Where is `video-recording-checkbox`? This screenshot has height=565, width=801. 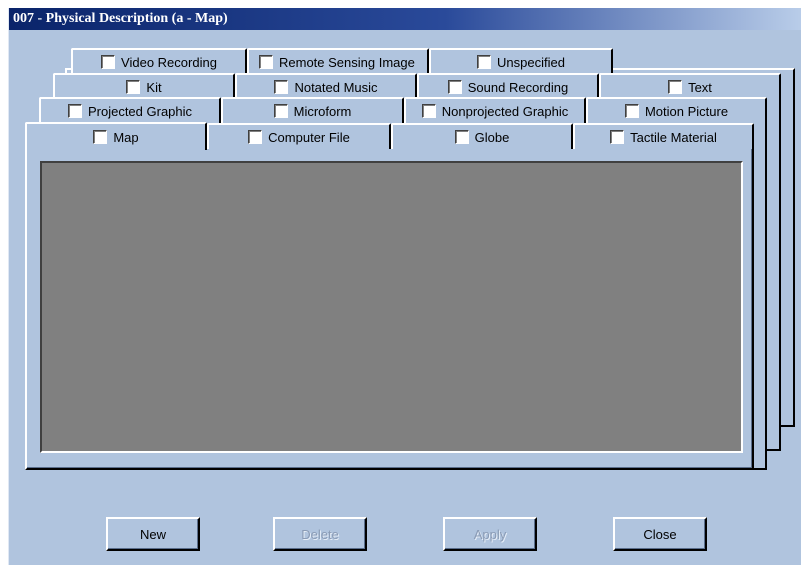 video-recording-checkbox is located at coordinates (108, 62).